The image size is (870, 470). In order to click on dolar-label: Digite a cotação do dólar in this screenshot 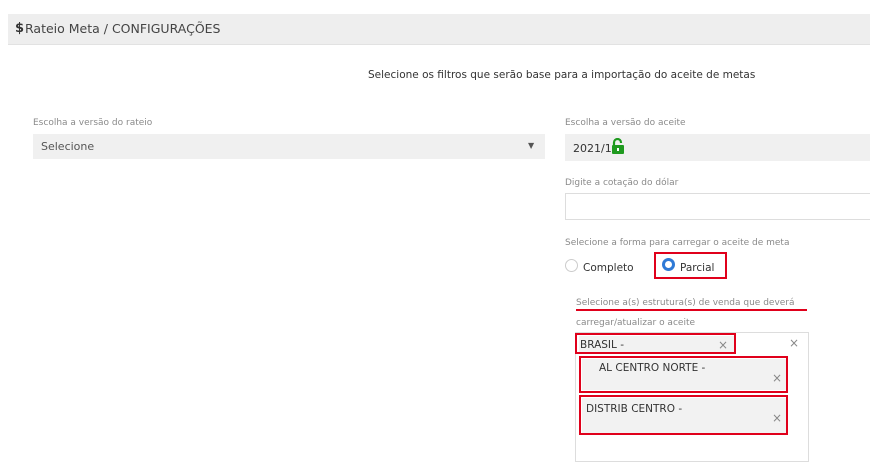, I will do `click(622, 183)`.